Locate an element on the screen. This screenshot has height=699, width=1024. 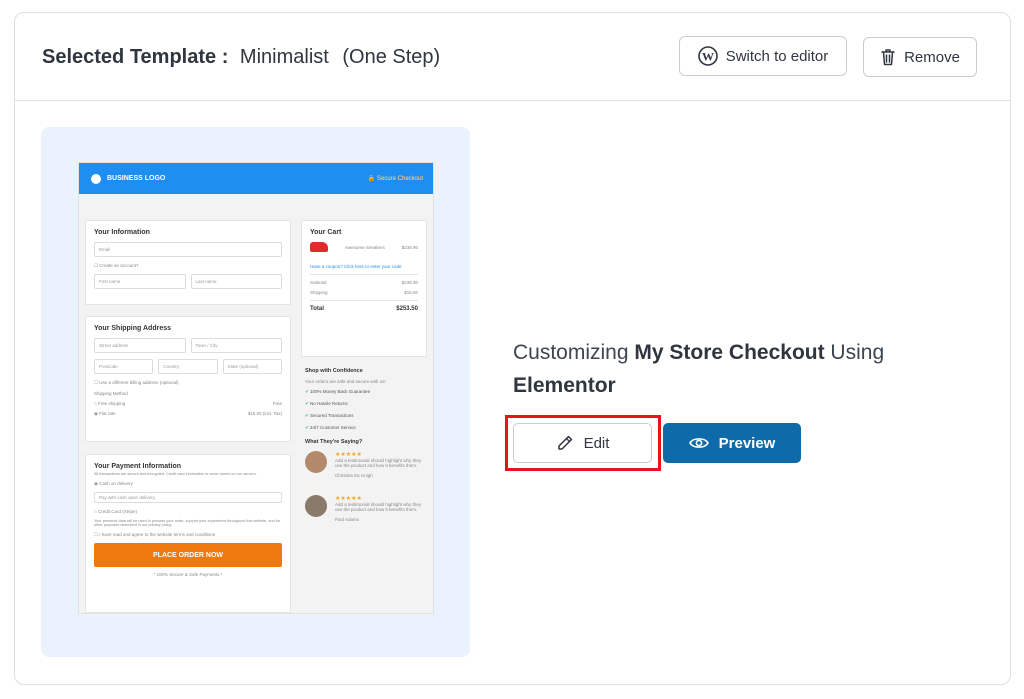
mockup-state: State (optional) is located at coordinates (252, 366).